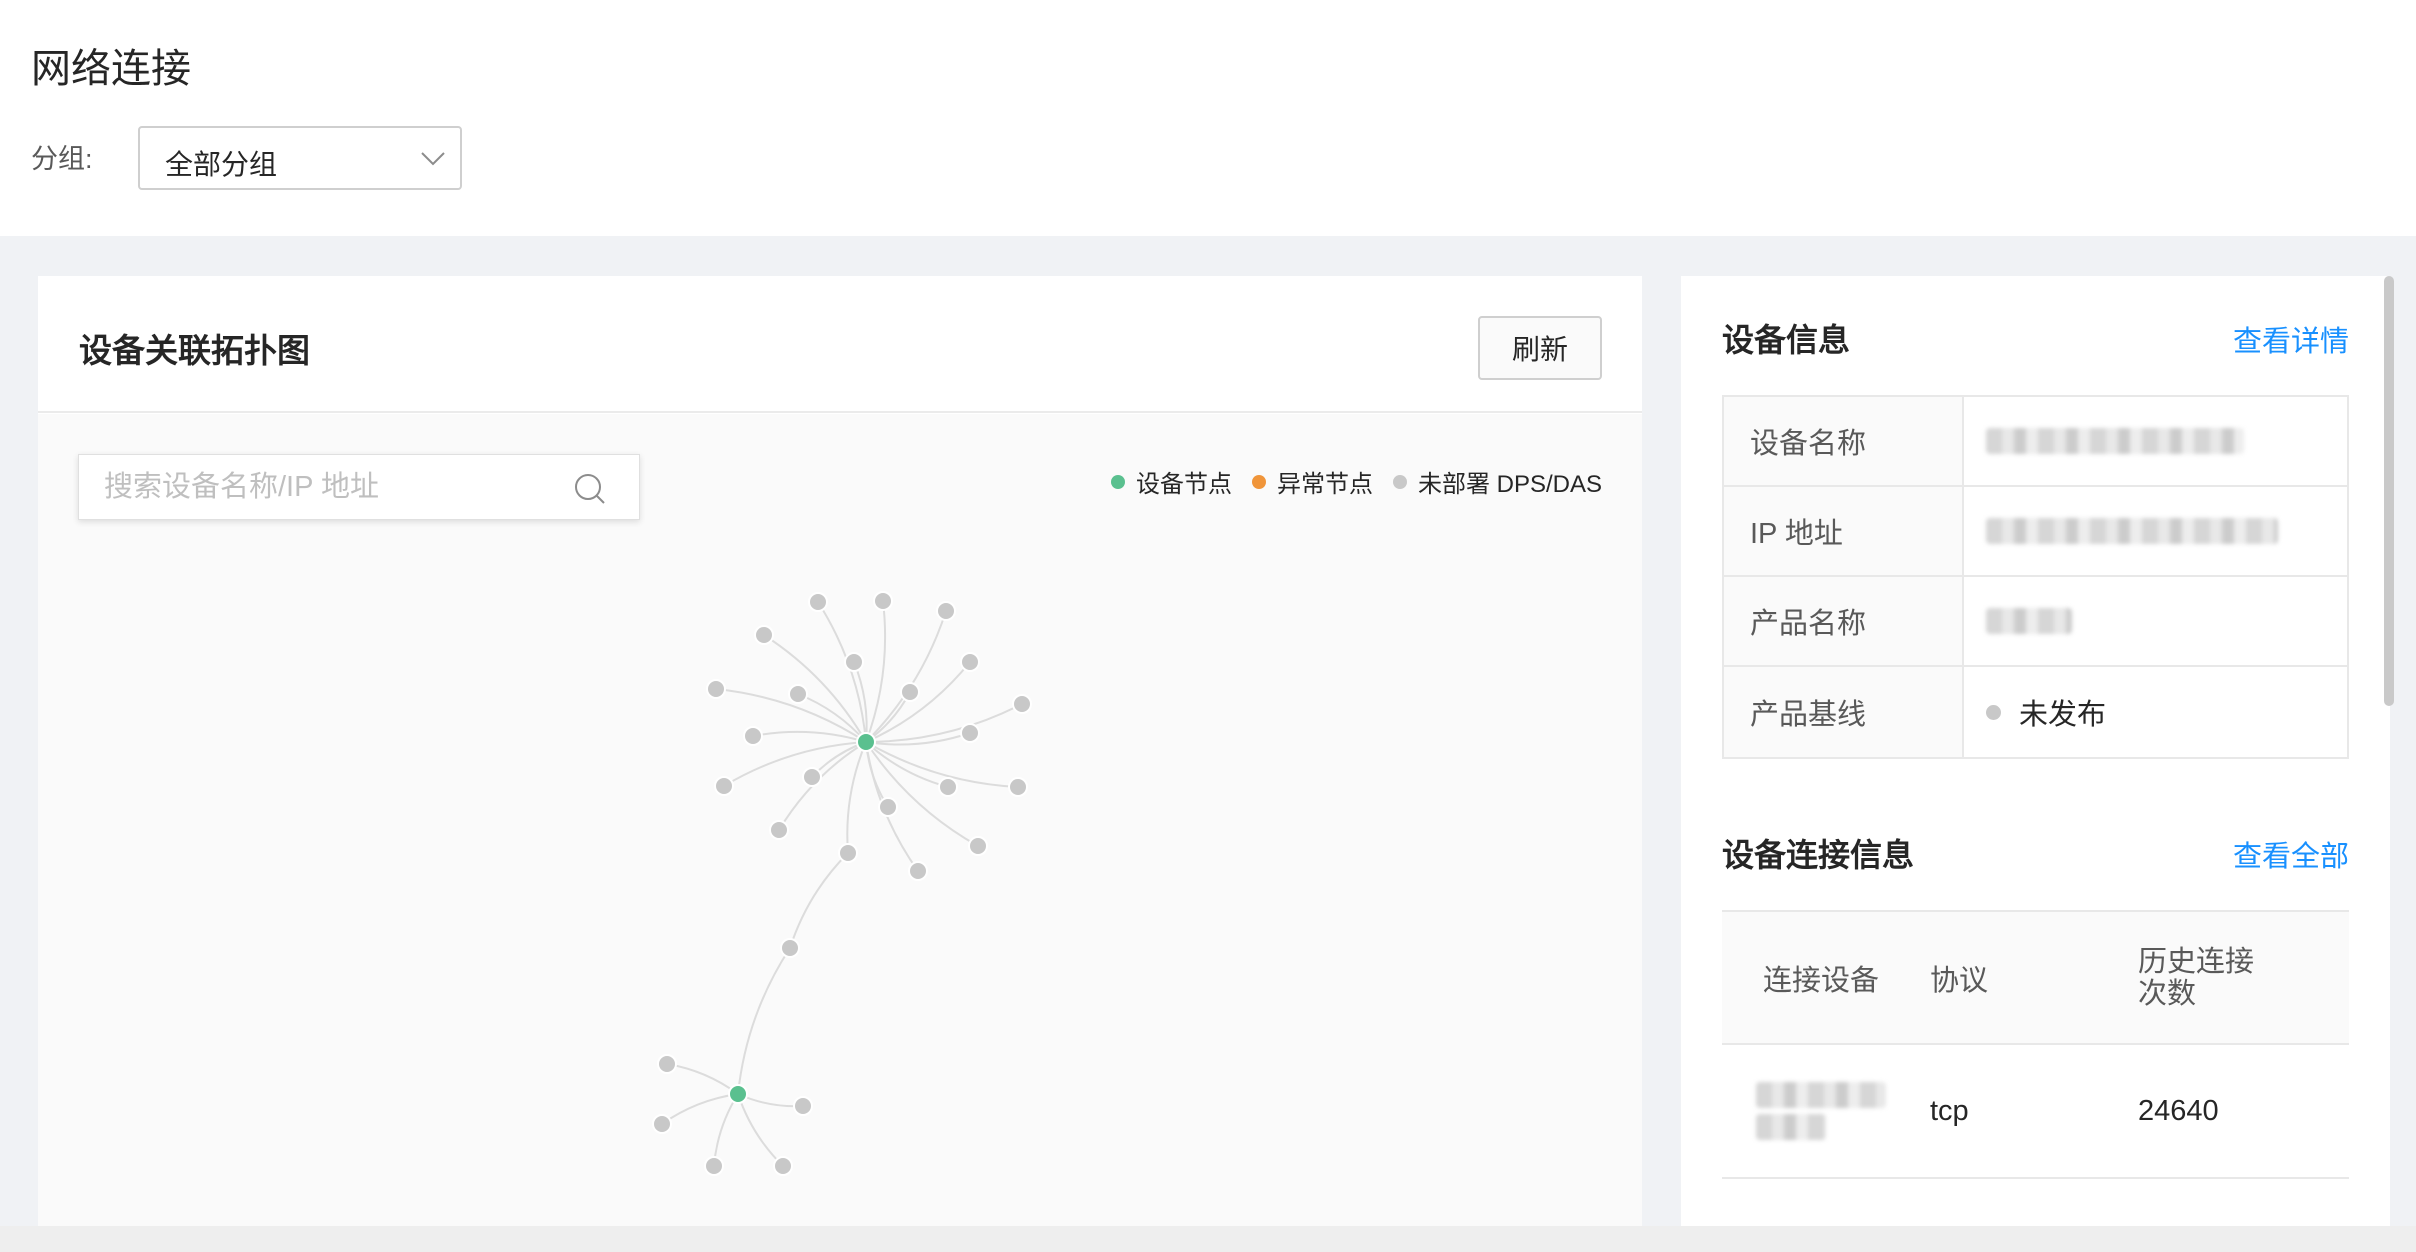 The height and width of the screenshot is (1252, 2416). Describe the element at coordinates (1183, 484) in the screenshot. I see `legend-label-device: 设备节点` at that location.